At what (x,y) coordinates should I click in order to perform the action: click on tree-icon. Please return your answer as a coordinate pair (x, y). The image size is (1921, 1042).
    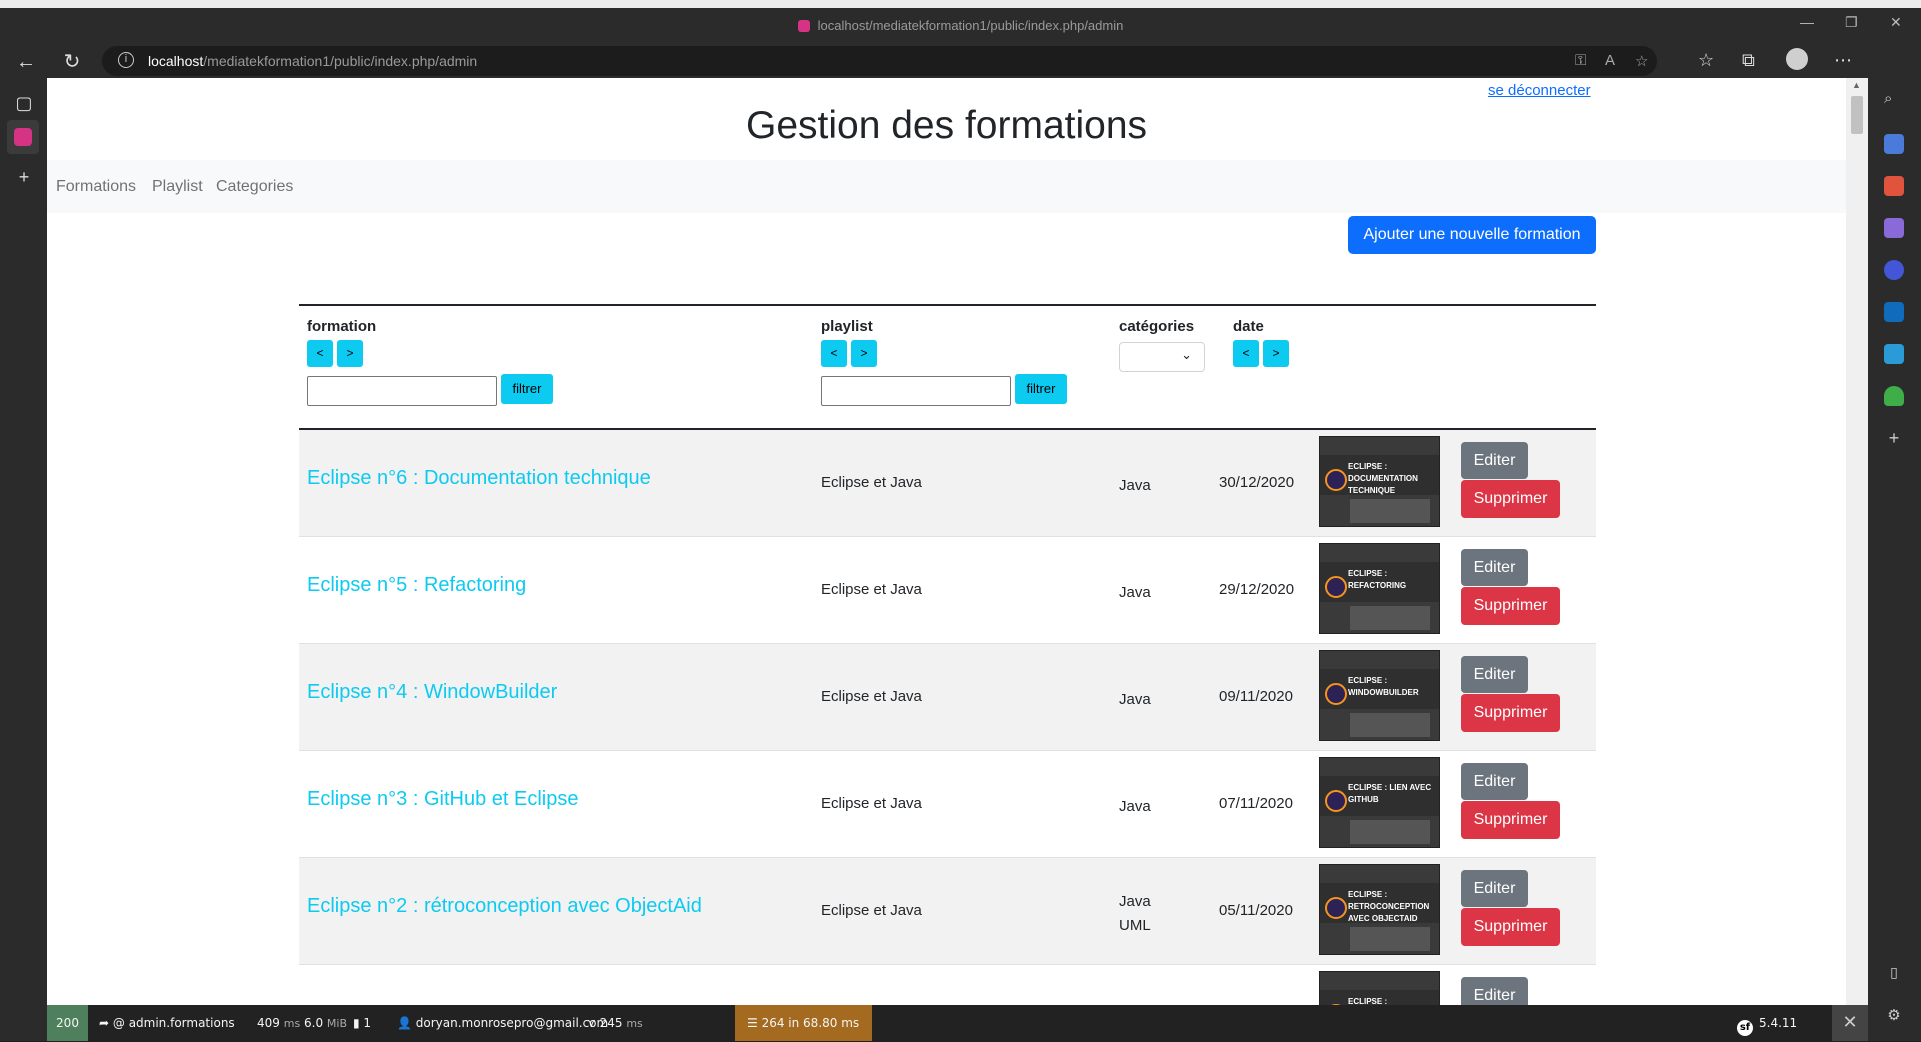
    Looking at the image, I should click on (1894, 396).